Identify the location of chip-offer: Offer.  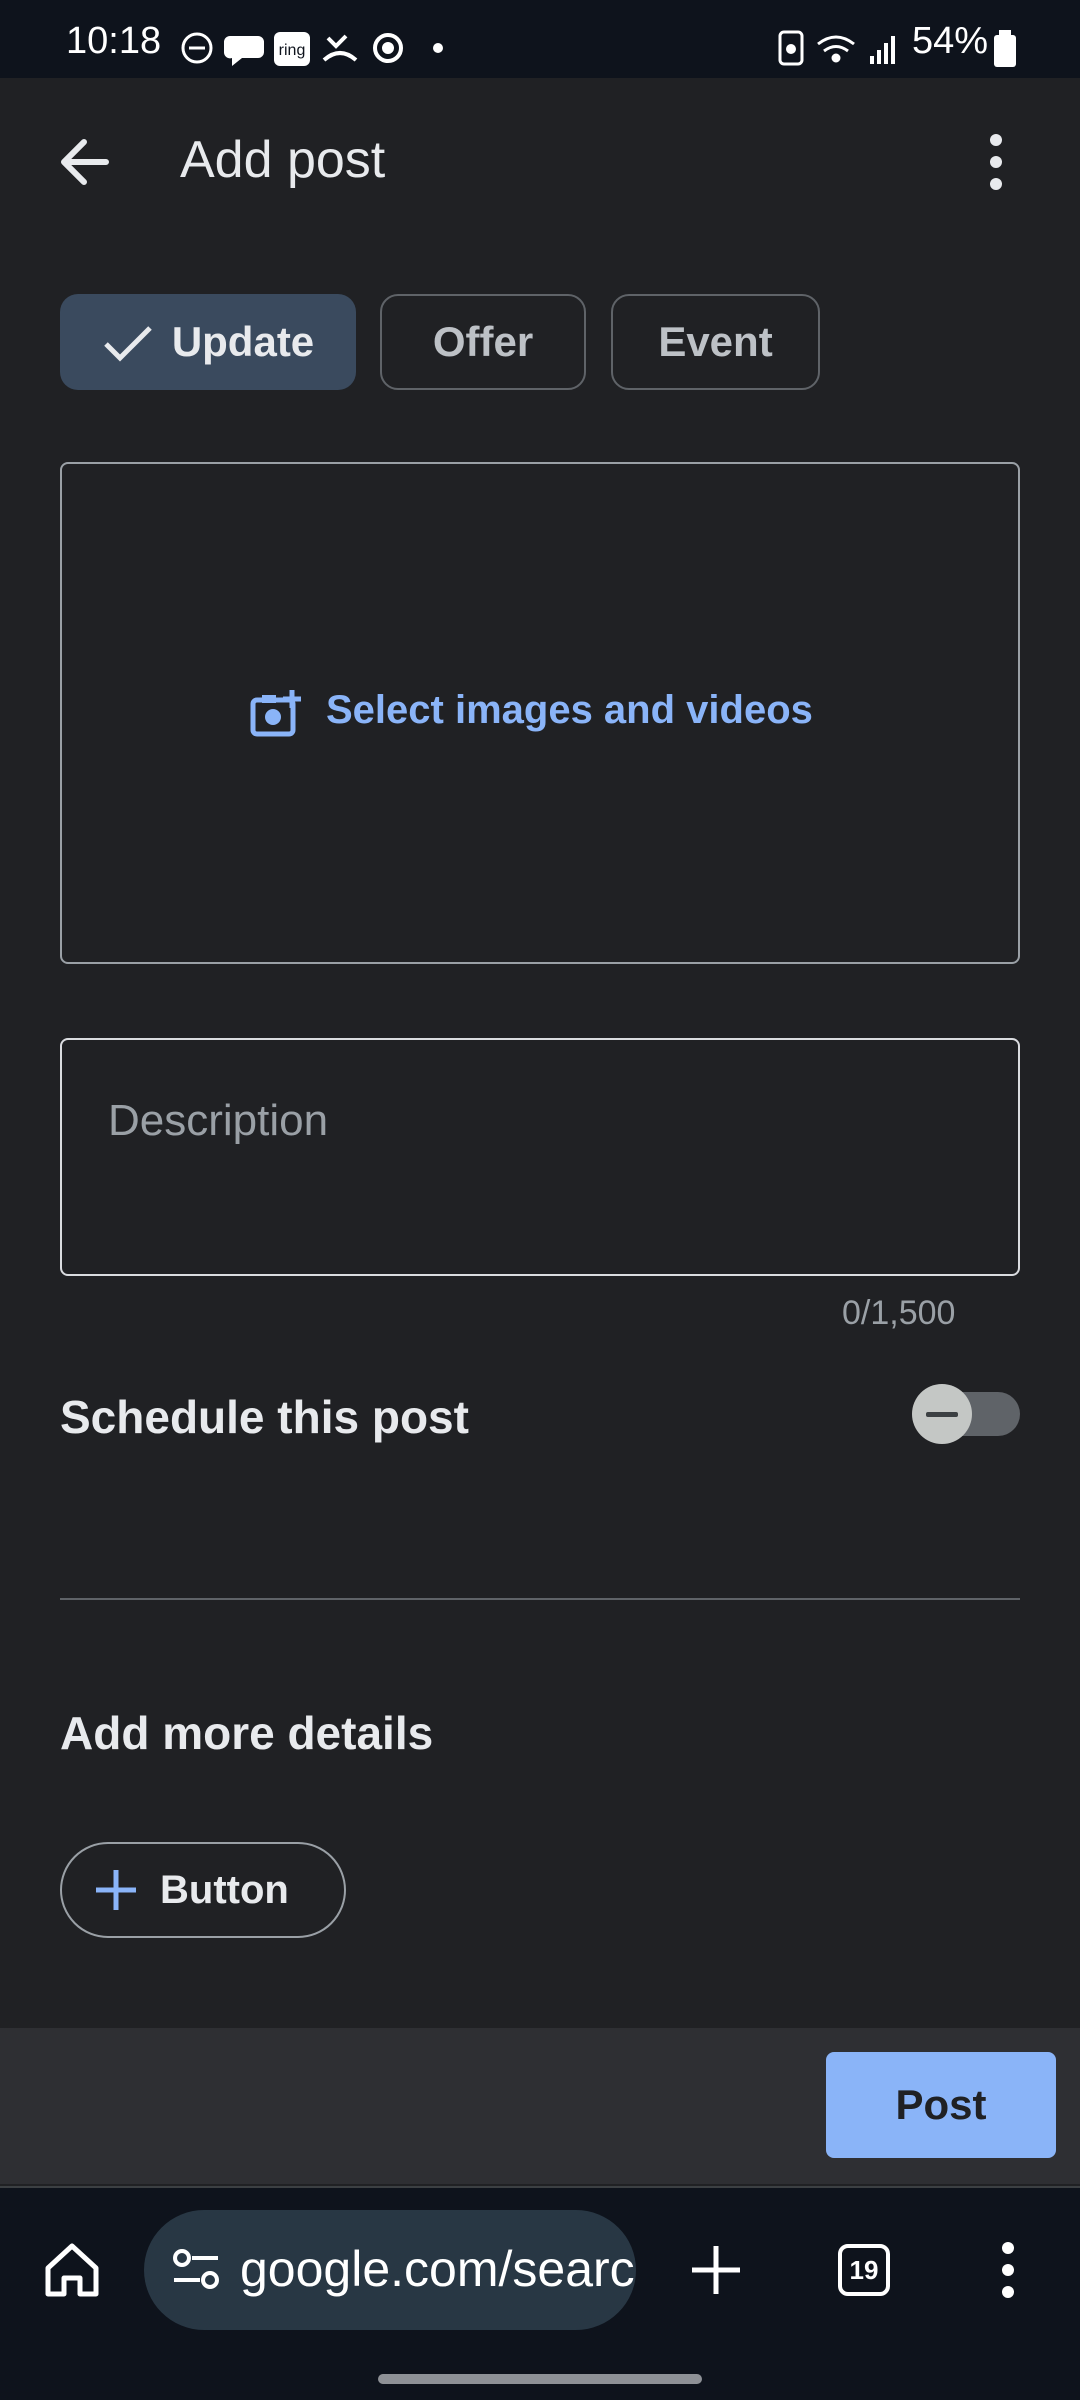
(483, 342).